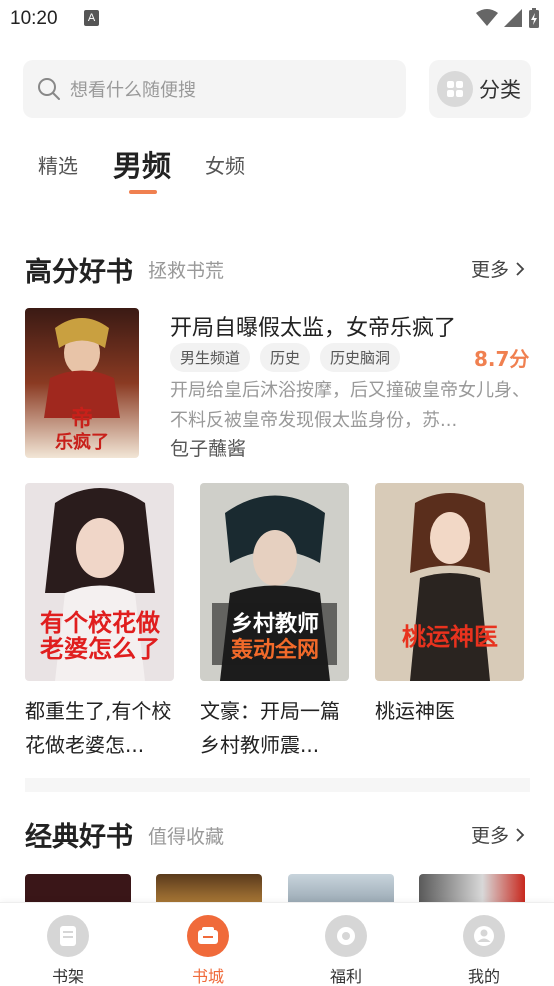  Describe the element at coordinates (133, 90) in the screenshot. I see `search-placeholder: 想看什么随便搜` at that location.